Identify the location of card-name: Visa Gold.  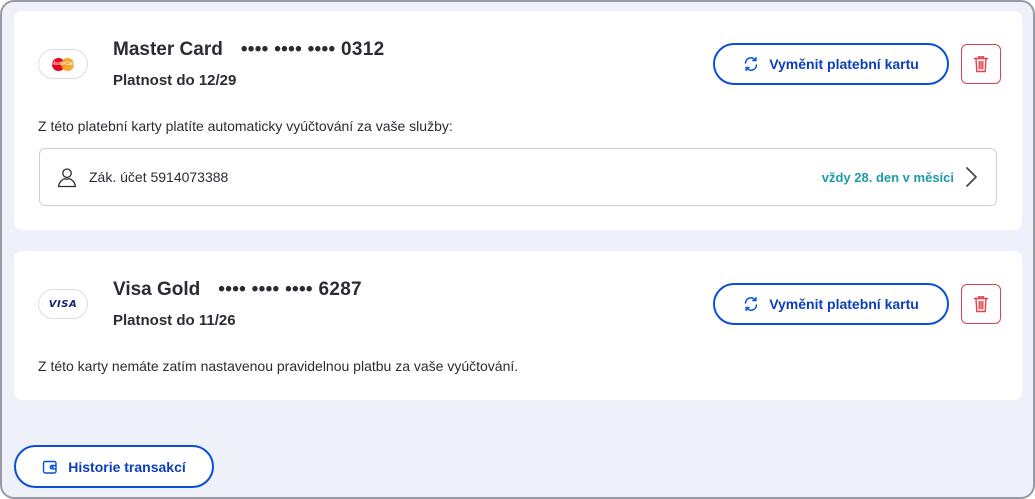
(157, 289).